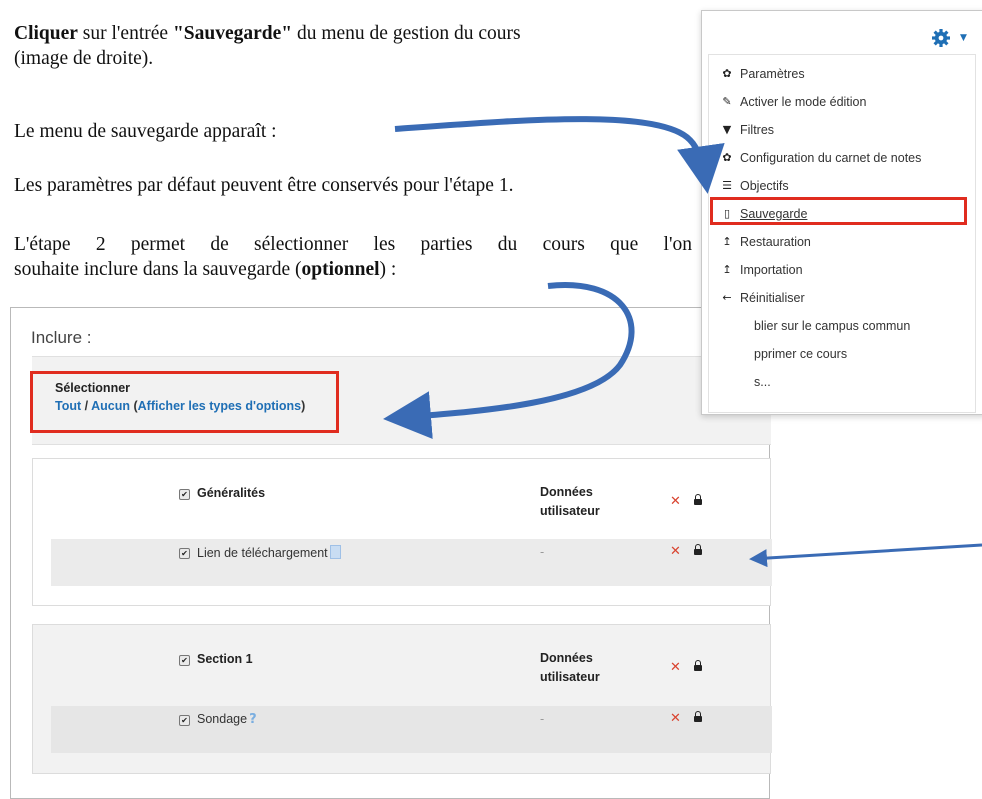  Describe the element at coordinates (865, 555) in the screenshot. I see `arrow-to-activity-row` at that location.